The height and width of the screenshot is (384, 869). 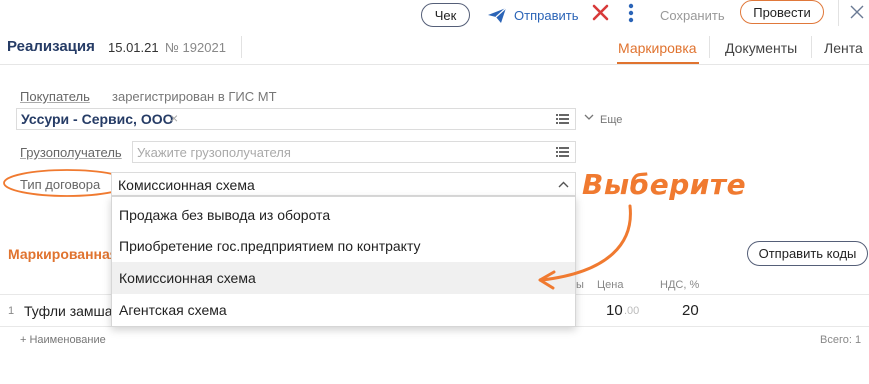 What do you see at coordinates (11, 311) in the screenshot?
I see `row-number: 1` at bounding box center [11, 311].